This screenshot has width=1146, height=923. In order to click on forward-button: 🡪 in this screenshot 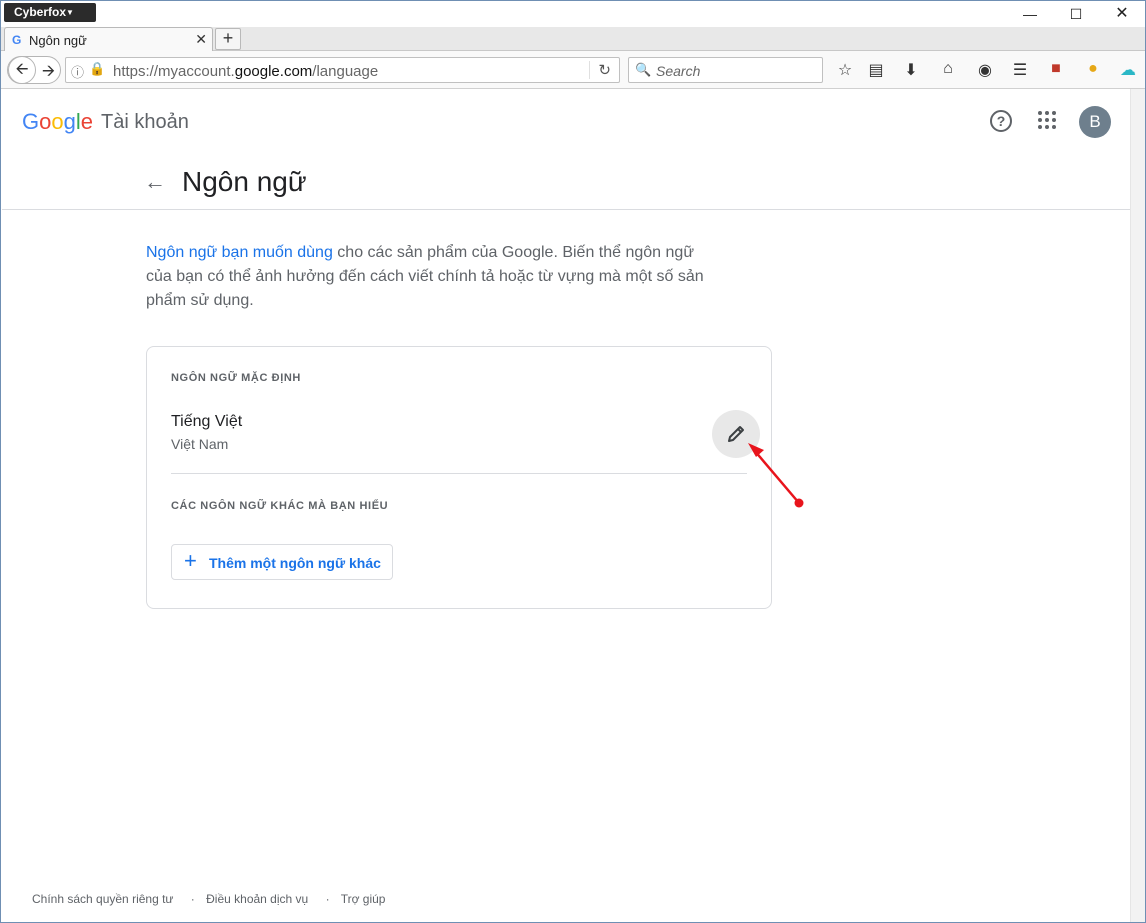, I will do `click(48, 73)`.